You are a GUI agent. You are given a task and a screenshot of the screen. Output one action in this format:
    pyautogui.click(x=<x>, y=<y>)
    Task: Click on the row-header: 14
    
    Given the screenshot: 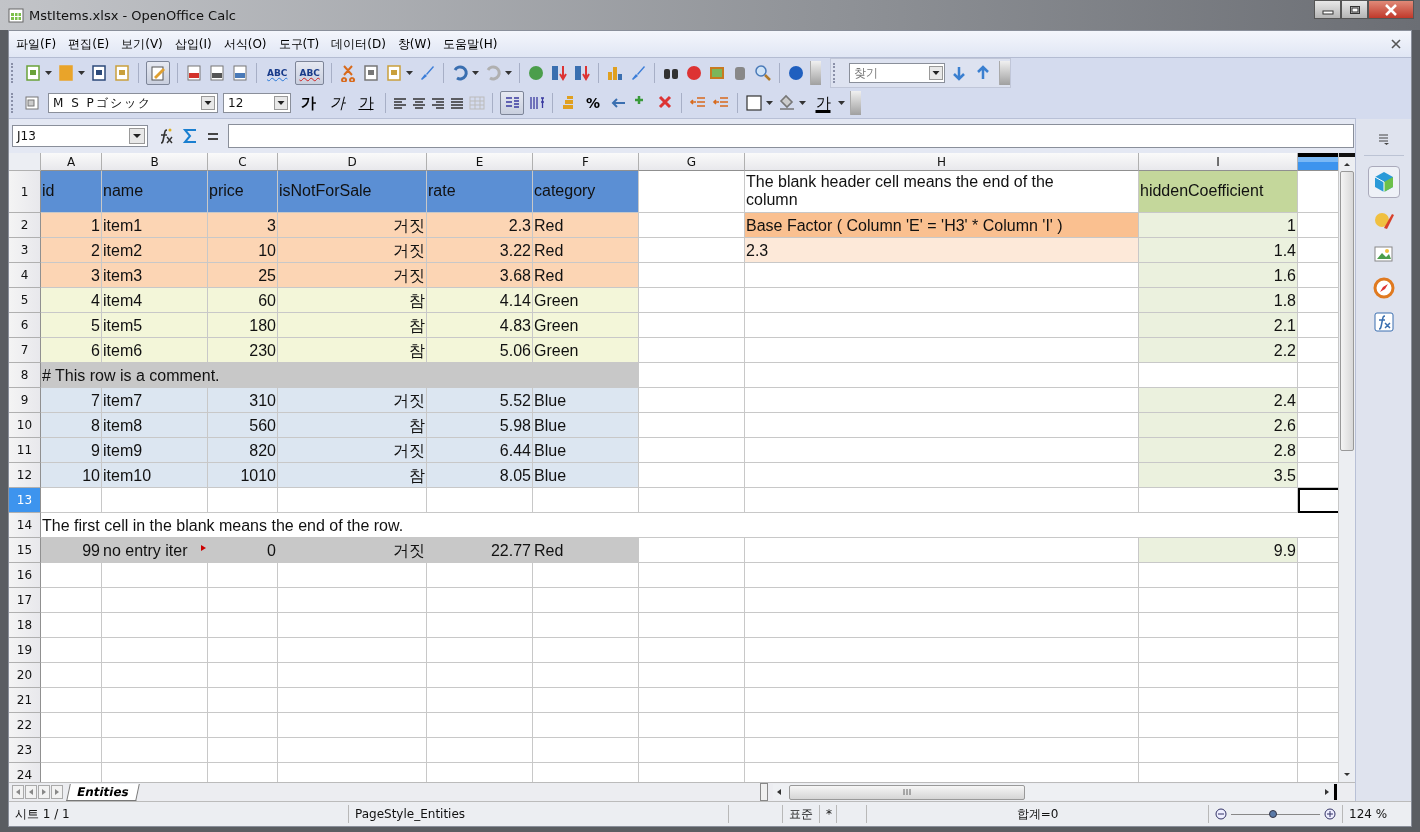 What is the action you would take?
    pyautogui.click(x=25, y=525)
    